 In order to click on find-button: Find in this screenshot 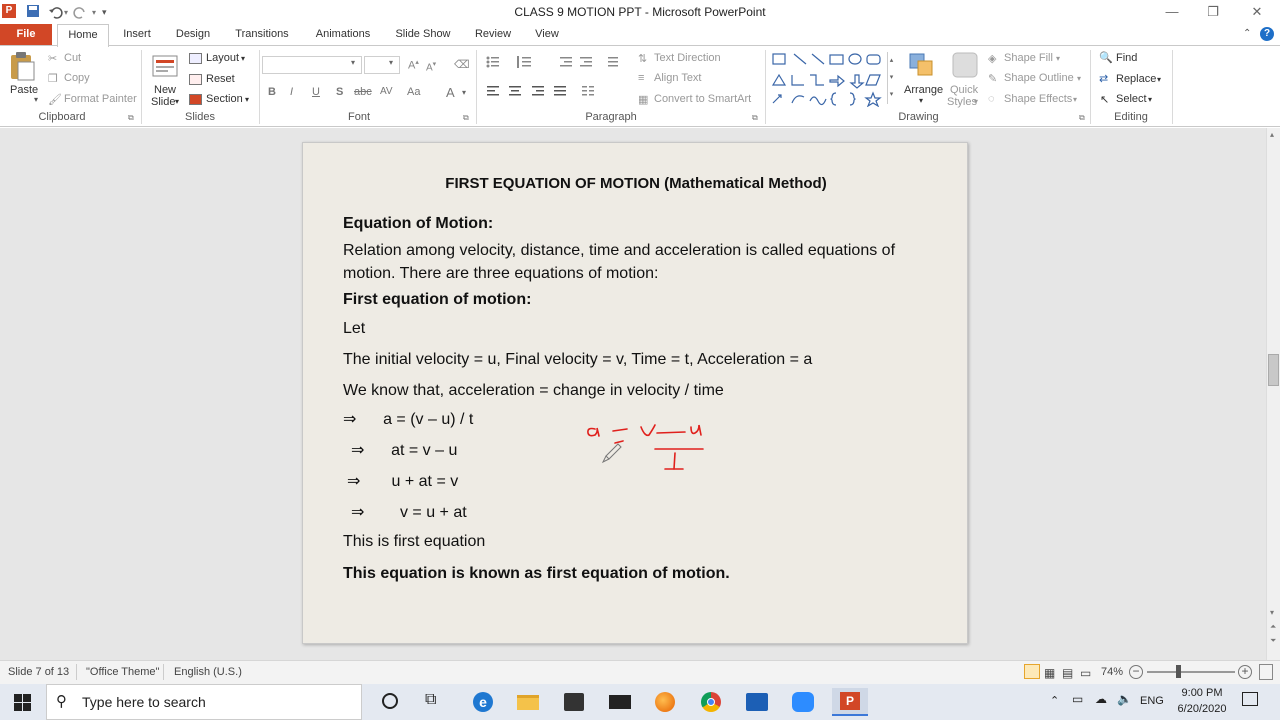, I will do `click(1126, 58)`.